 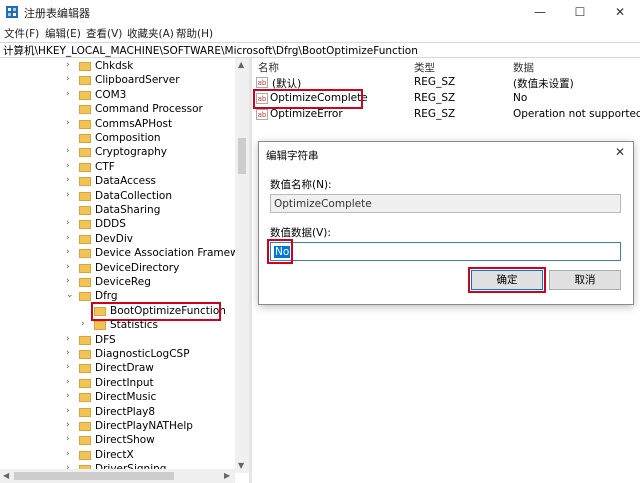 What do you see at coordinates (445, 251) in the screenshot?
I see `value-data-field: No` at bounding box center [445, 251].